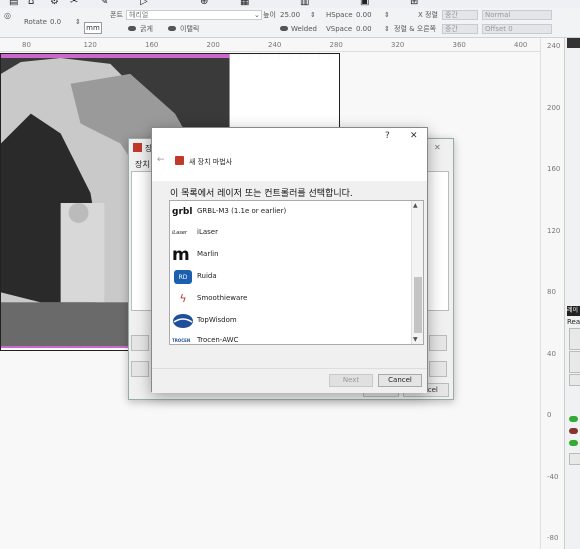  What do you see at coordinates (387, 29) in the screenshot?
I see `vspace-stepper-icon: ⇕` at bounding box center [387, 29].